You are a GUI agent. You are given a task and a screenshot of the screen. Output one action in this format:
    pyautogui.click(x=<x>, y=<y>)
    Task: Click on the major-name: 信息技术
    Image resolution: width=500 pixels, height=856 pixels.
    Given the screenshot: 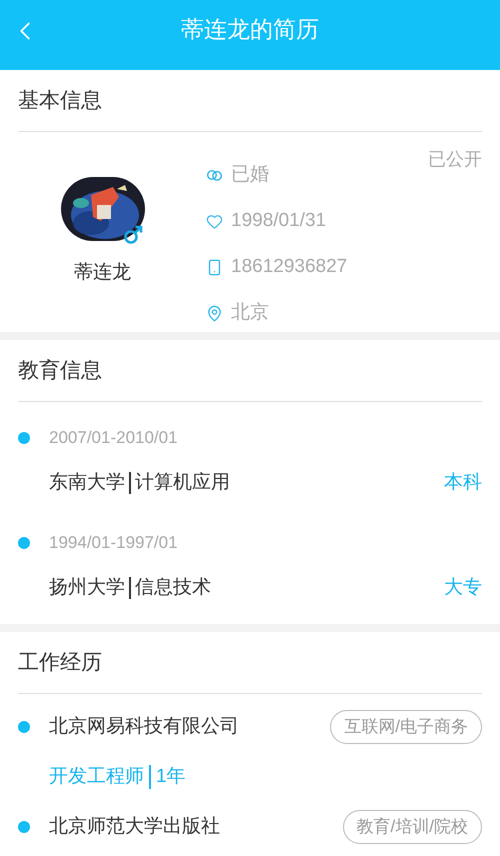 What is the action you would take?
    pyautogui.click(x=173, y=588)
    